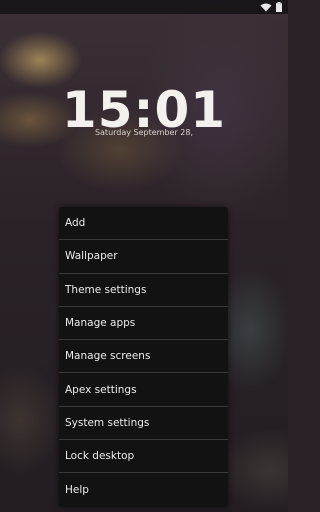  What do you see at coordinates (106, 289) in the screenshot?
I see `menu-item-label: Theme settings` at bounding box center [106, 289].